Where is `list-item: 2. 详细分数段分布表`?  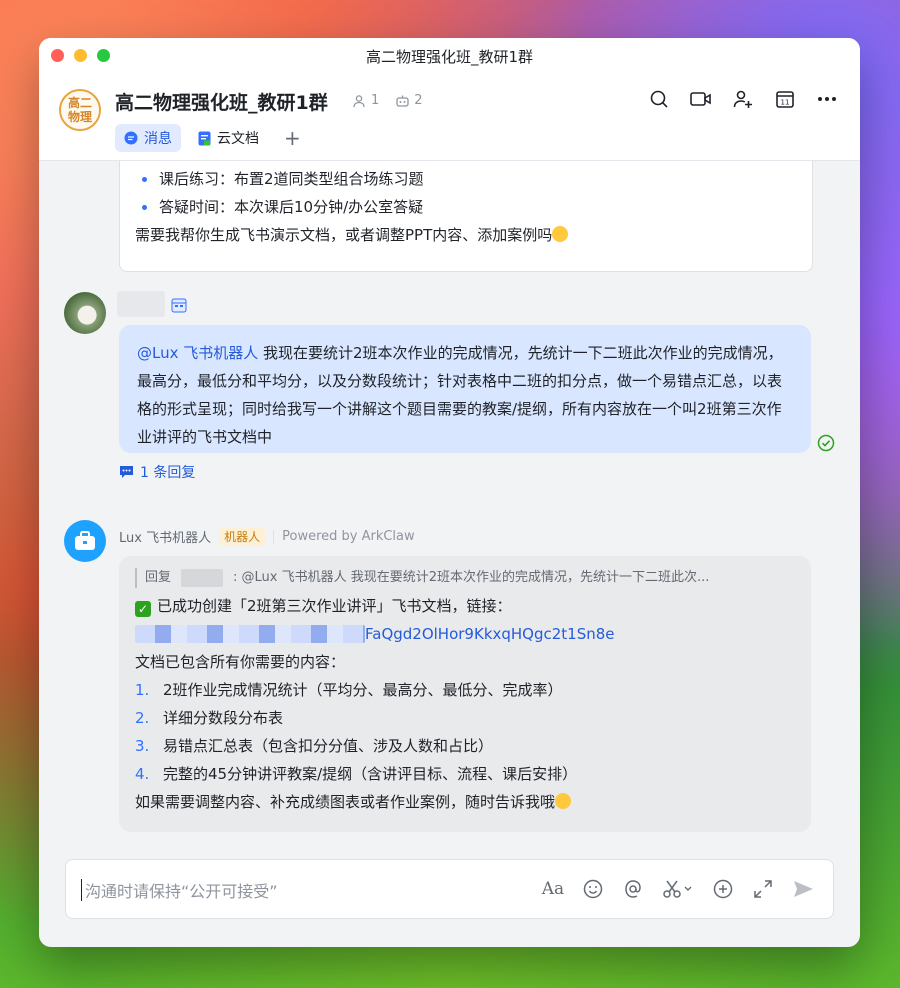
list-item: 2. 详细分数段分布表 is located at coordinates (465, 718).